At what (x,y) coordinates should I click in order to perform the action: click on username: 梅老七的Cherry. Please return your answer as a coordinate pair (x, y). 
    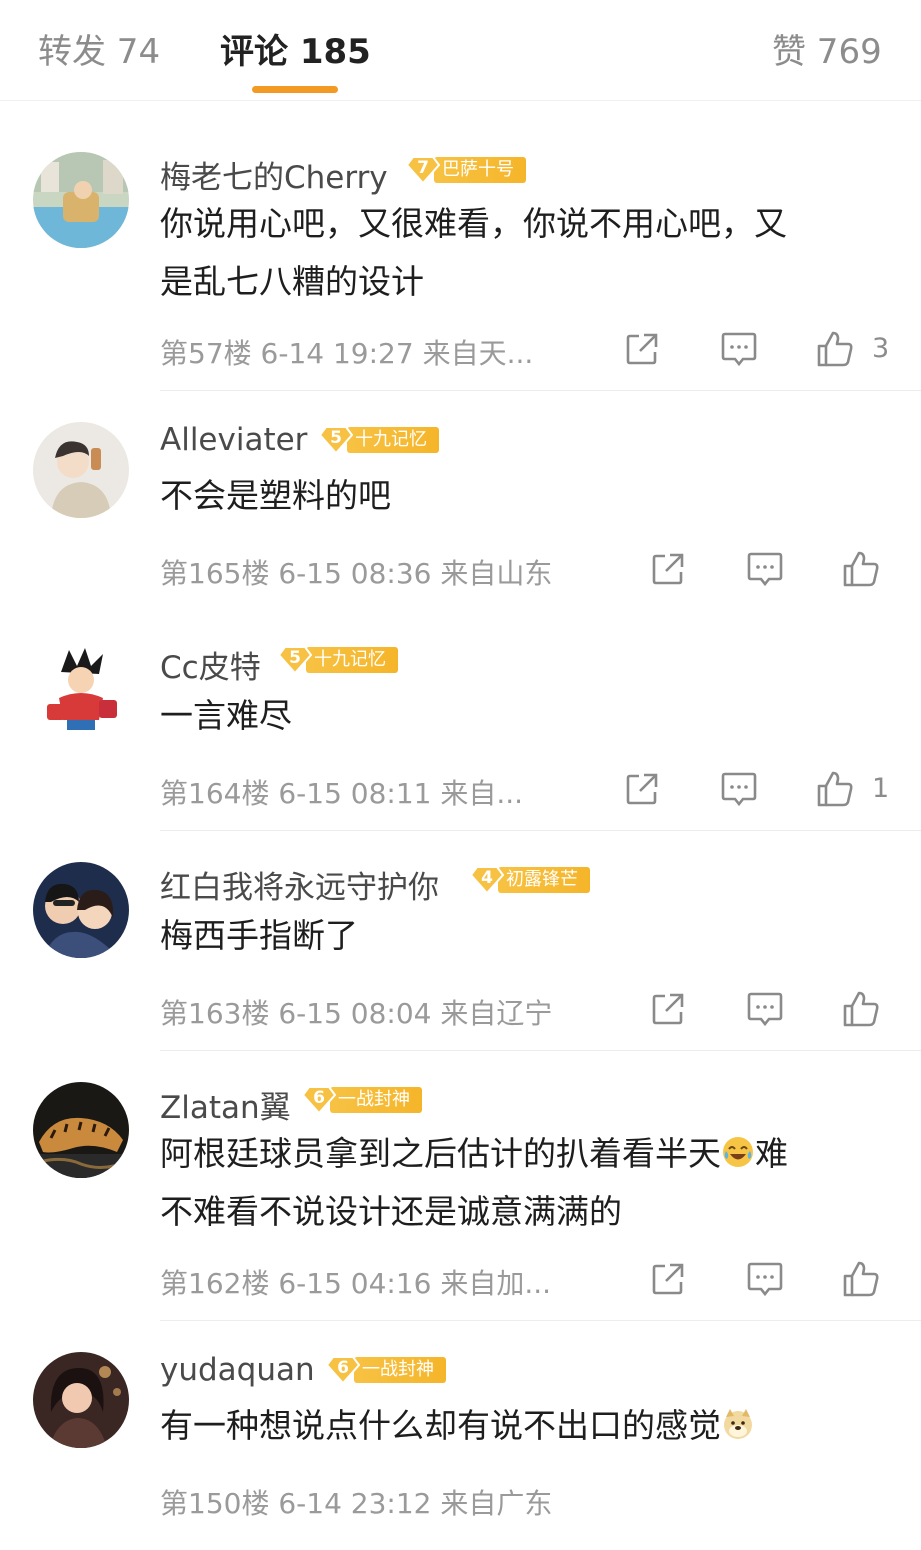
    Looking at the image, I should click on (274, 174).